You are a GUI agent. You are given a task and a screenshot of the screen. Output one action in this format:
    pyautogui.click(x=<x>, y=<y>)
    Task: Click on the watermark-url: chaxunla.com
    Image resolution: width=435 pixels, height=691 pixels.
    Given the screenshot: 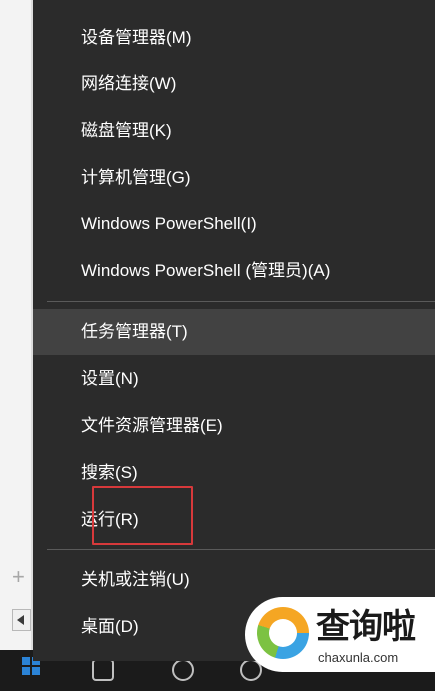 What is the action you would take?
    pyautogui.click(x=358, y=657)
    